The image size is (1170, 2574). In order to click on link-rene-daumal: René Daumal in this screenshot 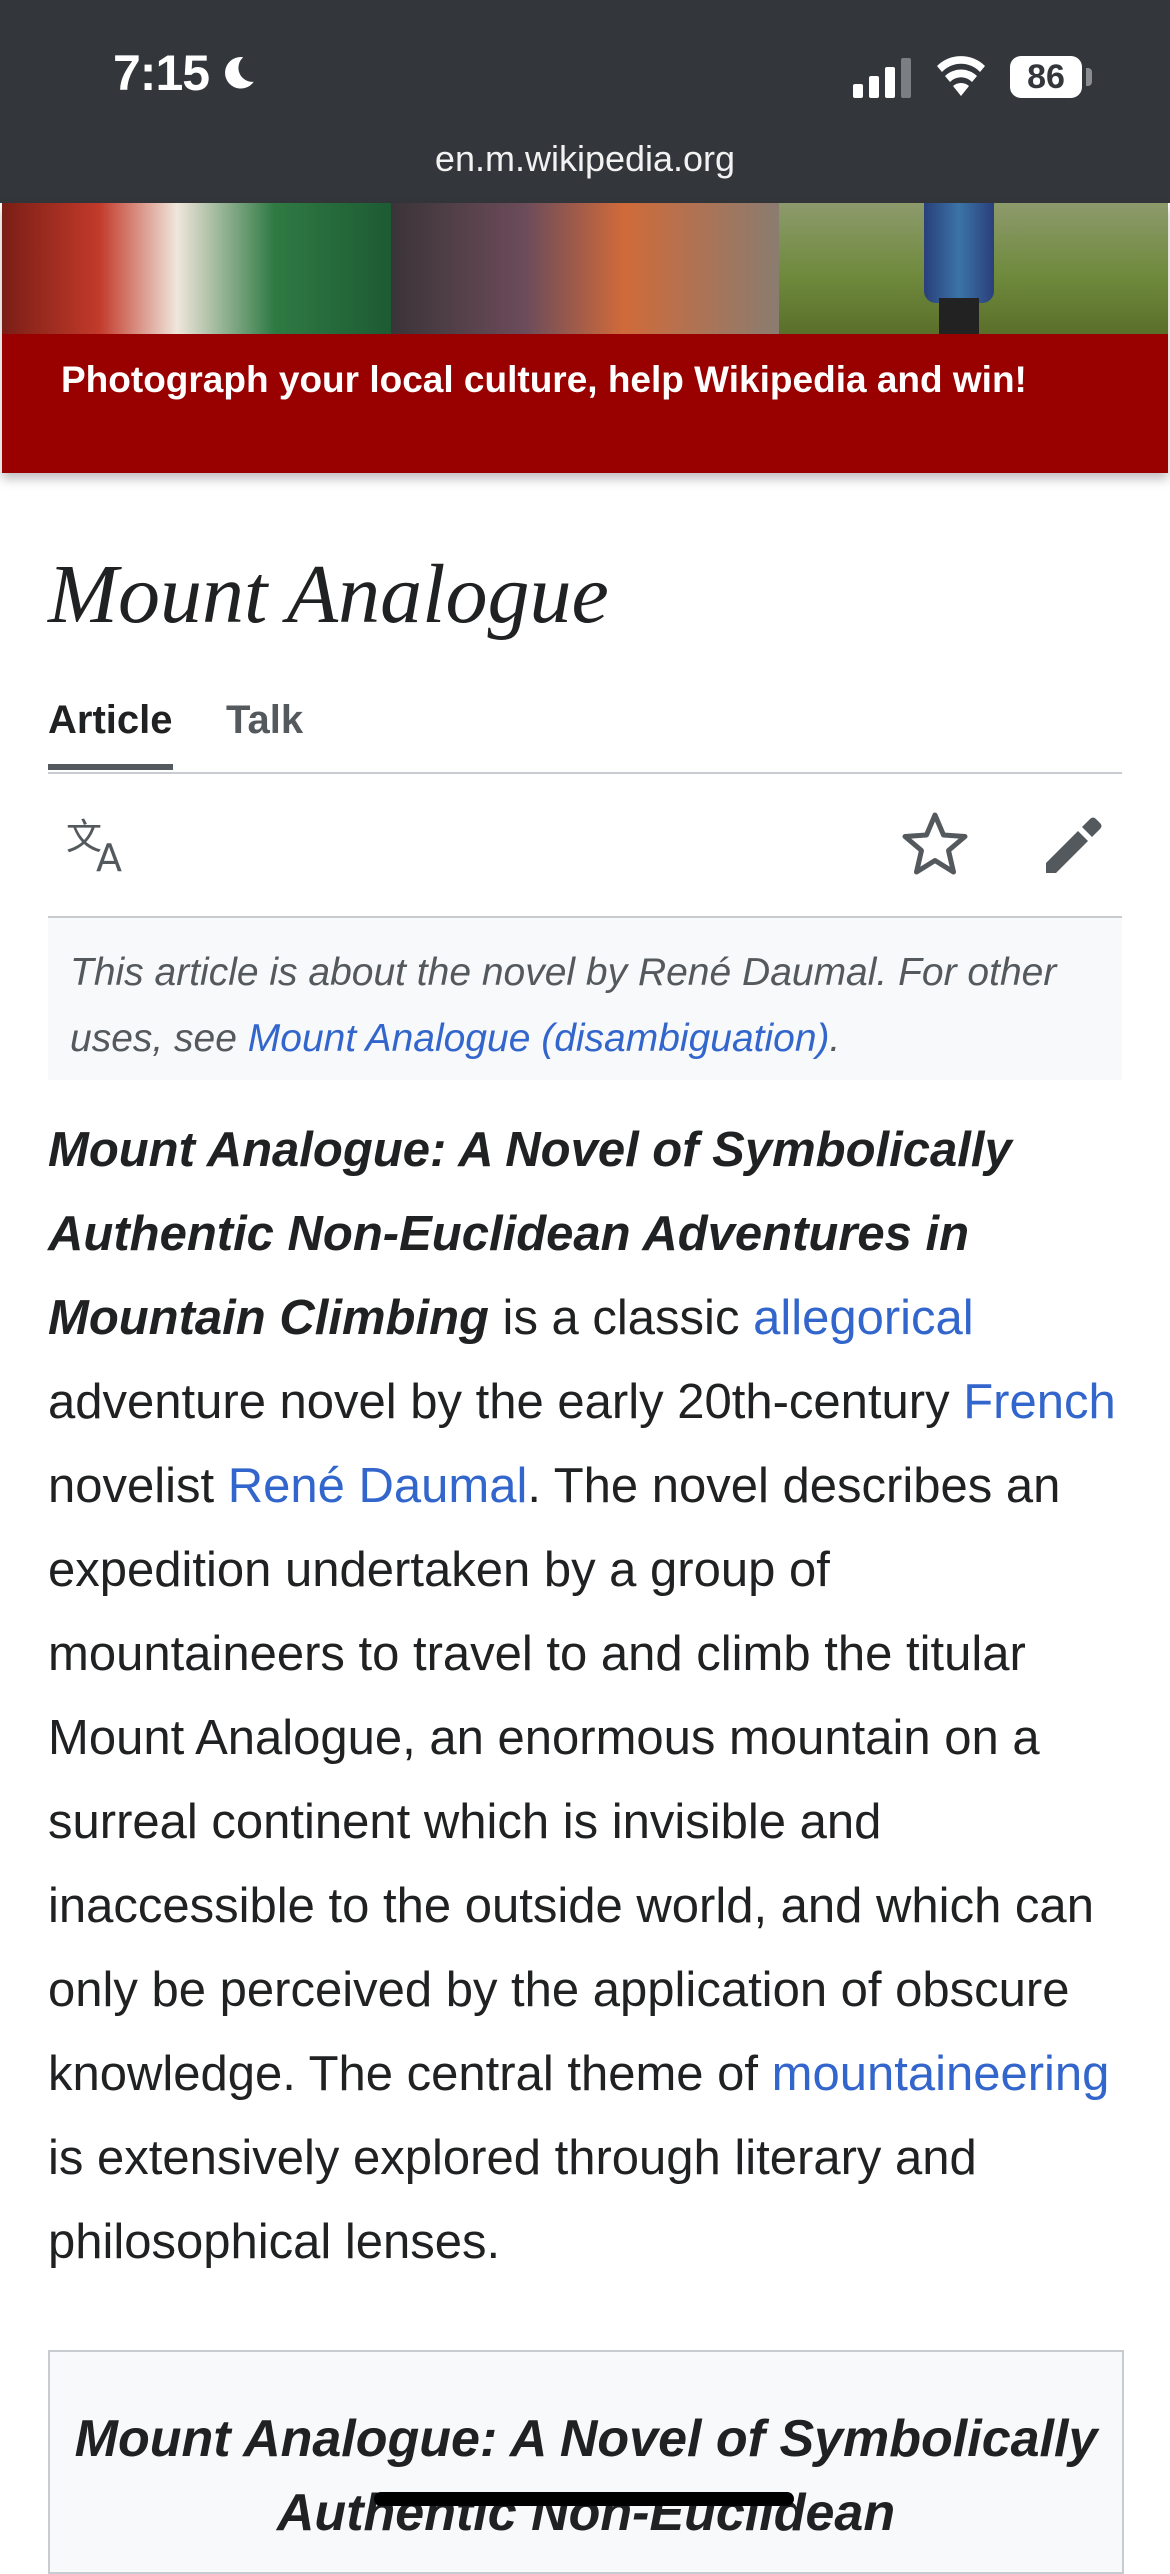, I will do `click(378, 1486)`.